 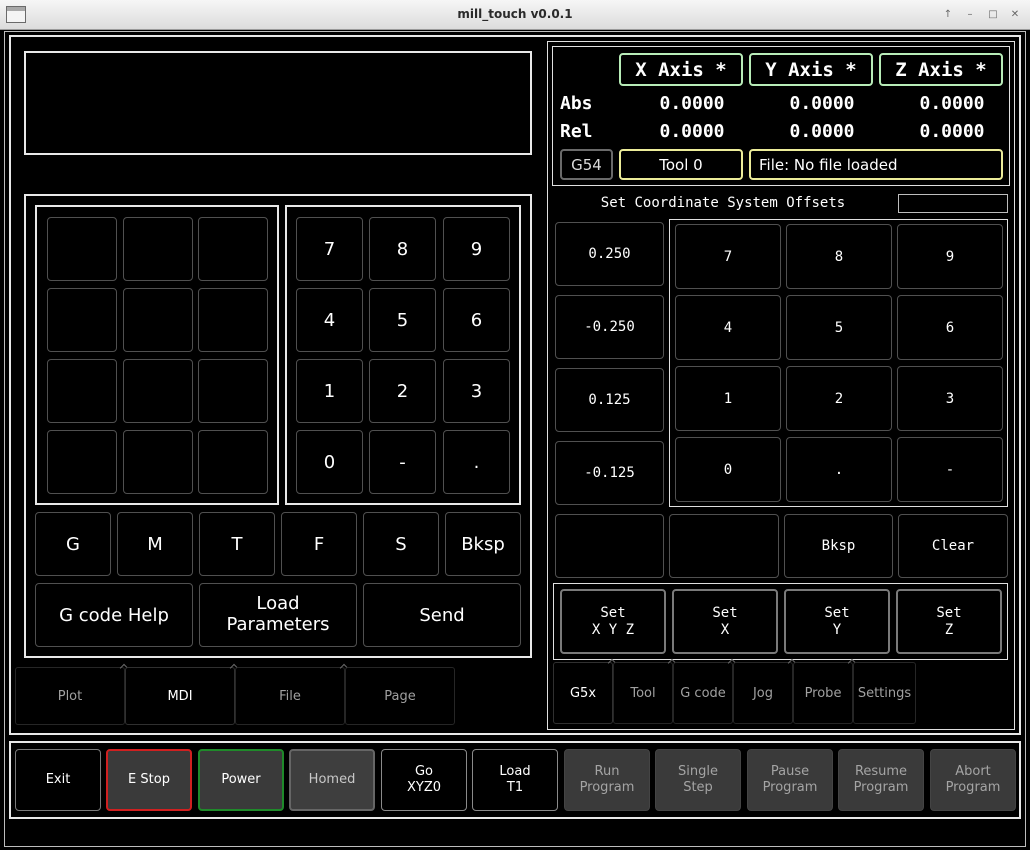 I want to click on estop-button: E Stop, so click(x=149, y=780).